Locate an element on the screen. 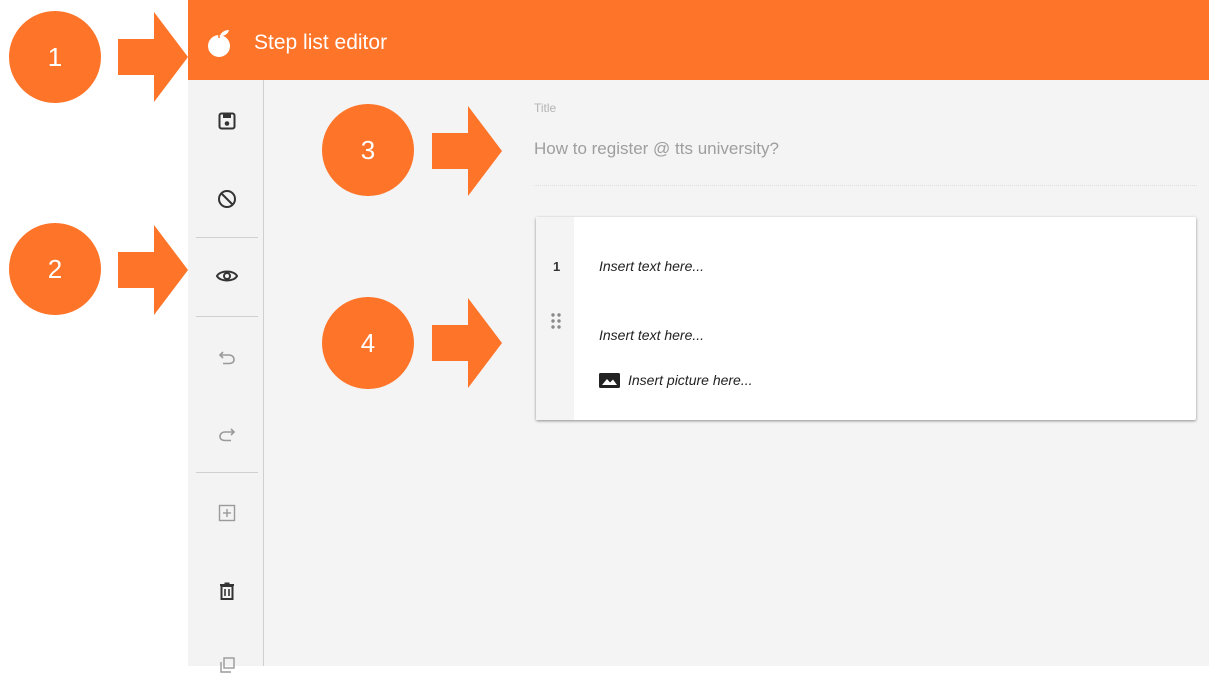 This screenshot has height=680, width=1209. redo-icon is located at coordinates (227, 435).